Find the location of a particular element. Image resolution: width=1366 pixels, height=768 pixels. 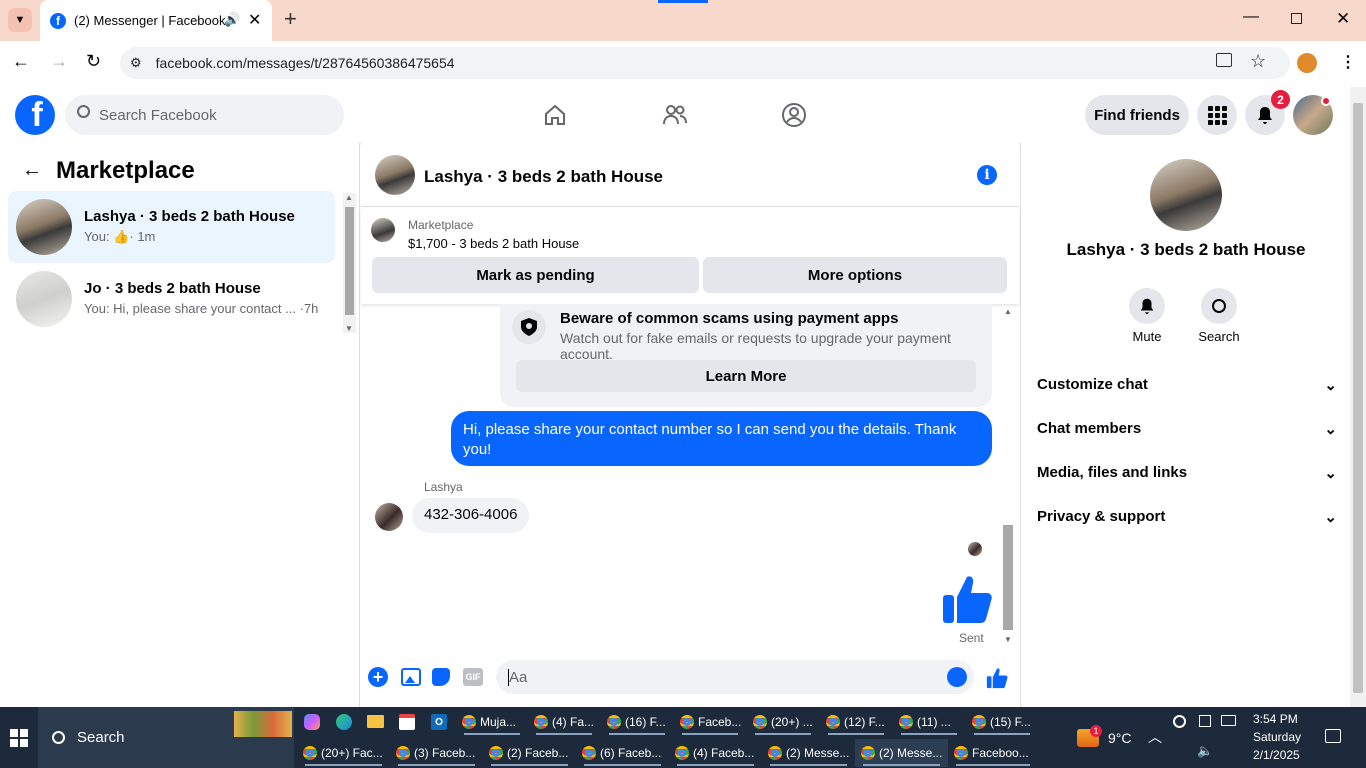

learn-more-button: Learn More is located at coordinates (746, 376).